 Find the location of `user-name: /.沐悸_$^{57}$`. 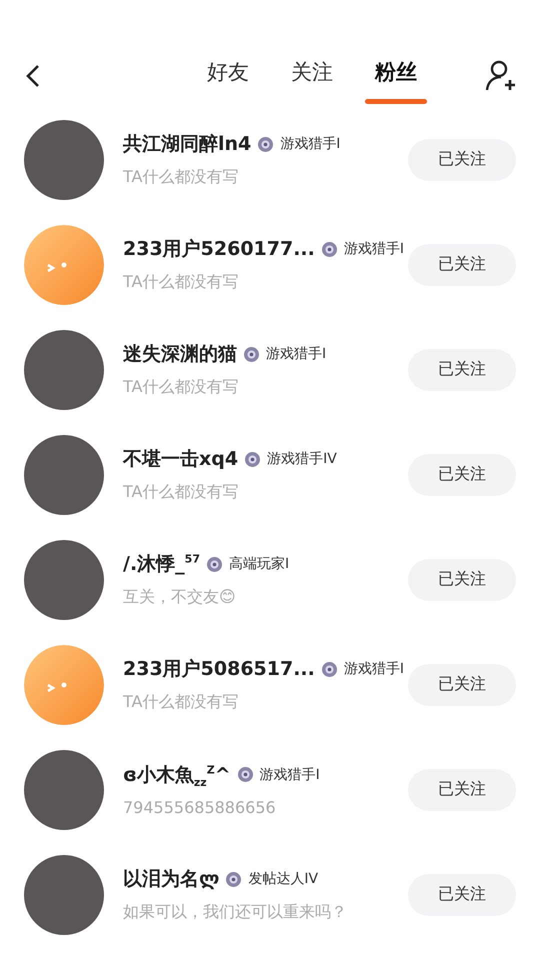

user-name: /.沐悸_$^{57}$ is located at coordinates (161, 564).